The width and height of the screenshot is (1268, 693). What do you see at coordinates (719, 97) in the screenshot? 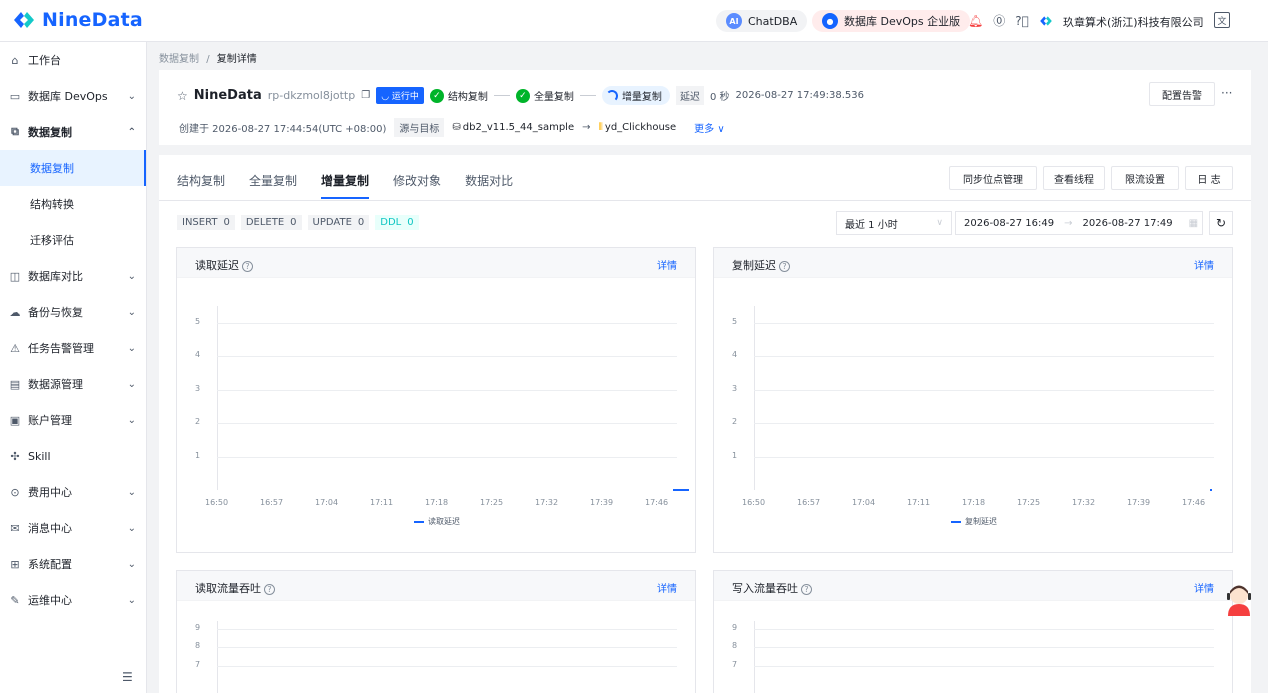
I see `delay-value: 0 秒` at bounding box center [719, 97].